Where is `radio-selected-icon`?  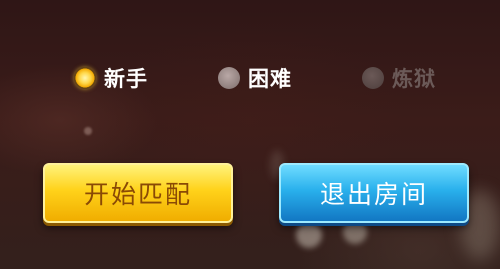 radio-selected-icon is located at coordinates (85, 78).